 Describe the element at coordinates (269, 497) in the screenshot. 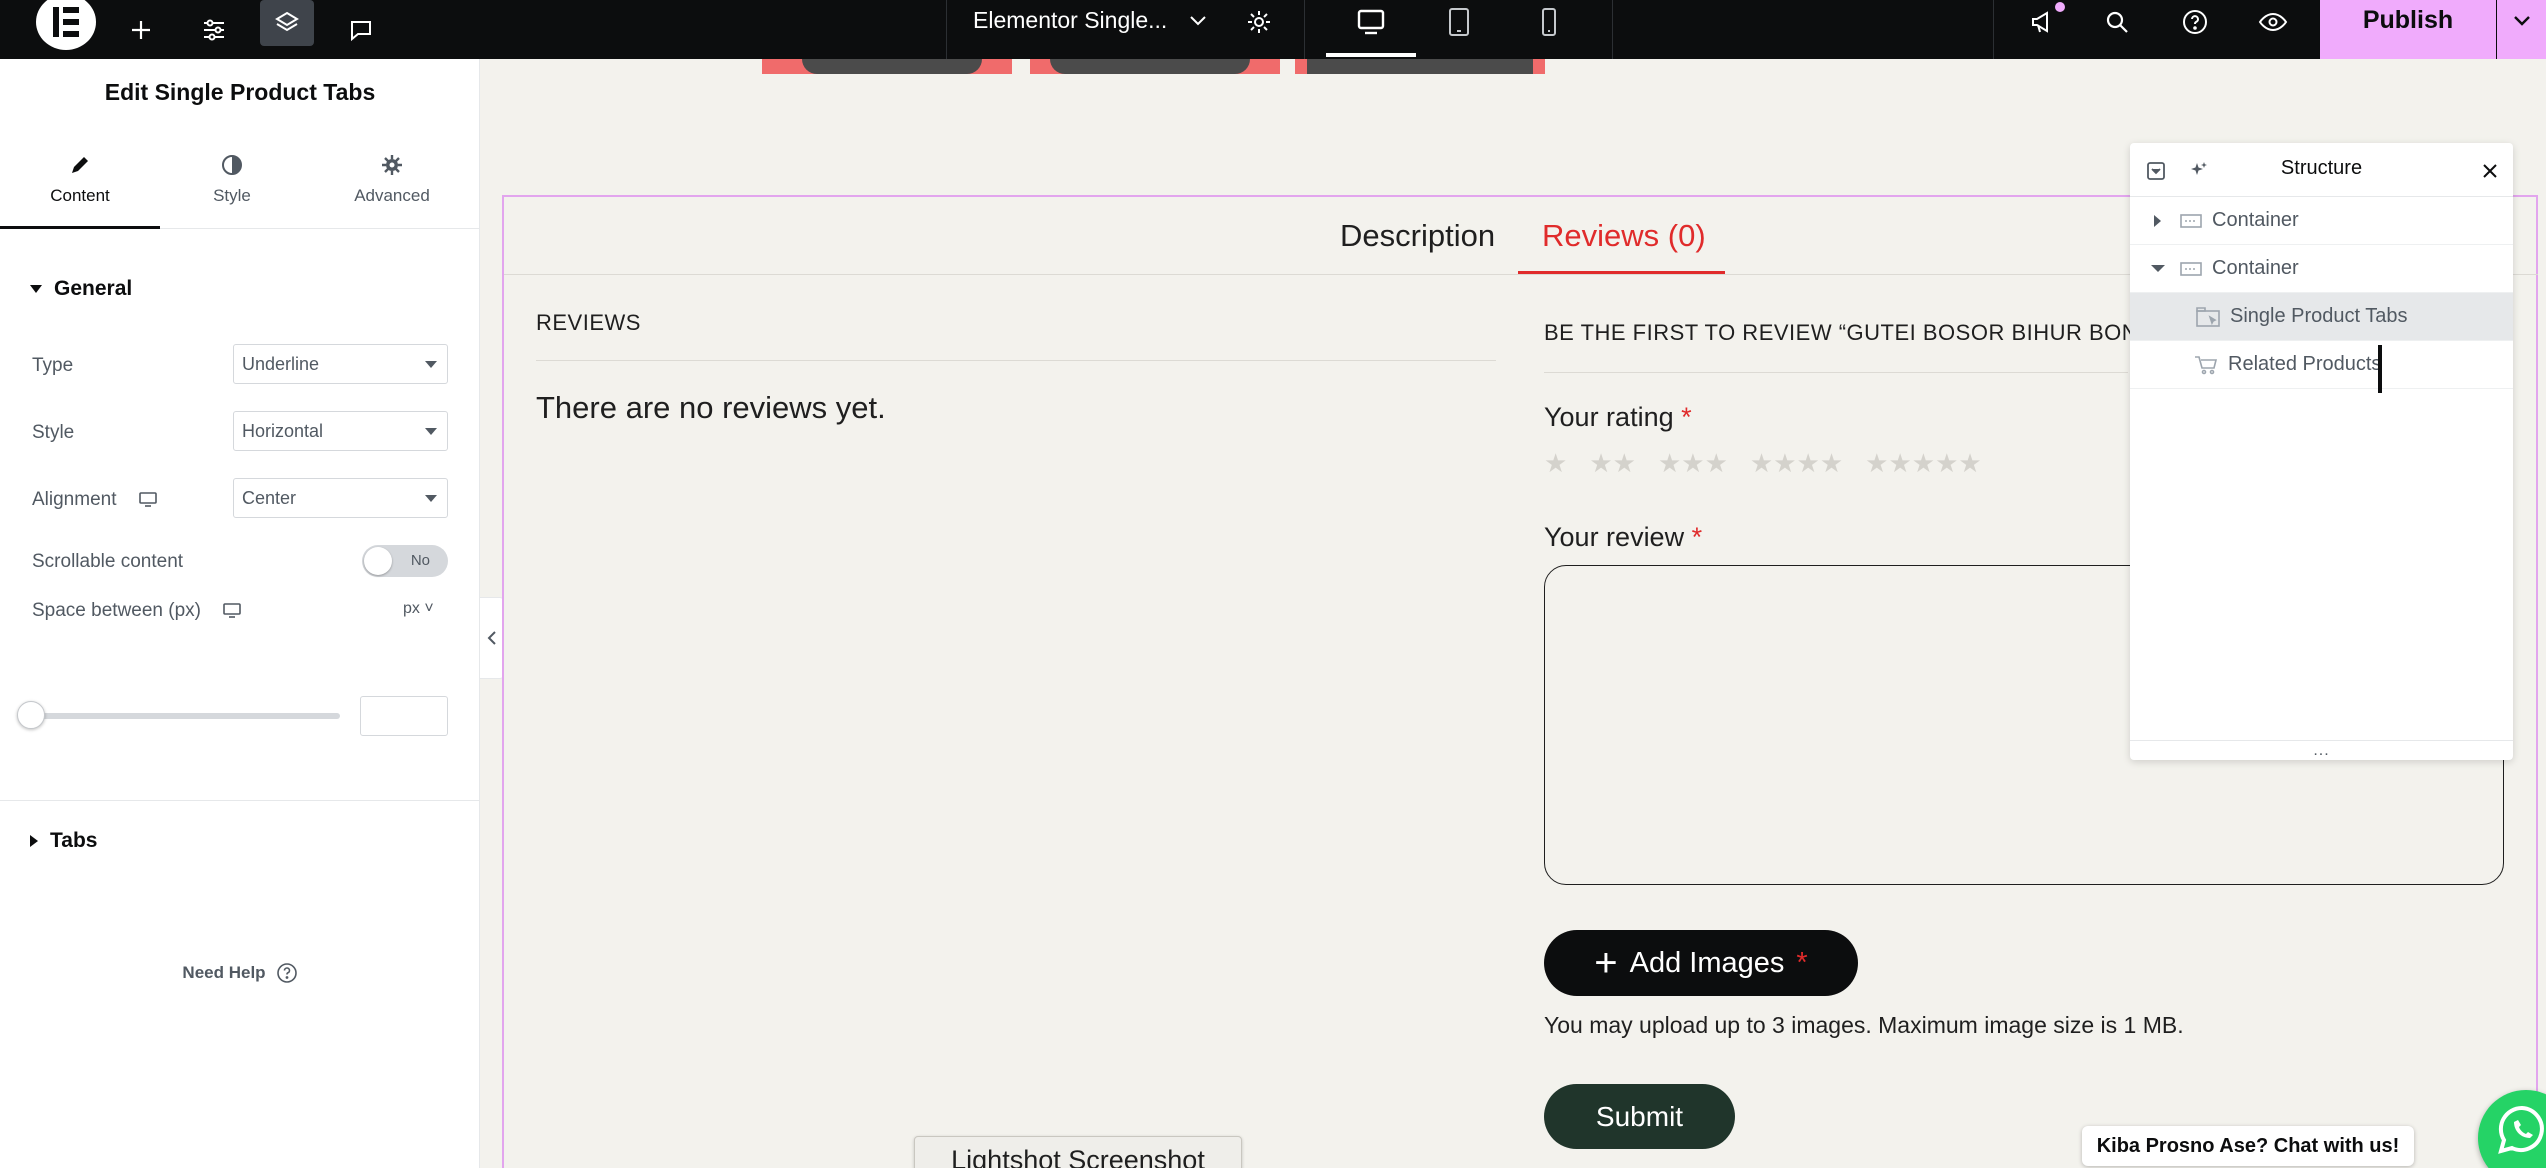

I see `alignment-select-value: Center` at that location.